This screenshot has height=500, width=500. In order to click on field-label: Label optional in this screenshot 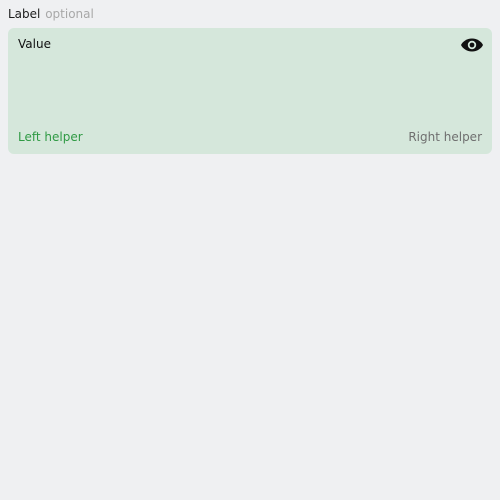, I will do `click(250, 14)`.